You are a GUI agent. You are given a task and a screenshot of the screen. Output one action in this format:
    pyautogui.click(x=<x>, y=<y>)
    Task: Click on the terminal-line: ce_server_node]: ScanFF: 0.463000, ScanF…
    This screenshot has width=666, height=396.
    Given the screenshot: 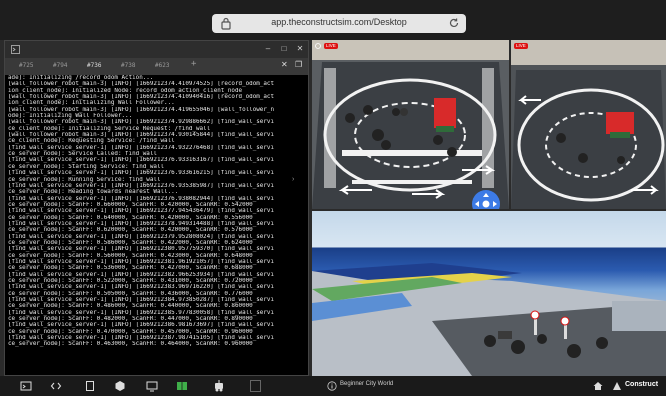 What is the action you would take?
    pyautogui.click(x=130, y=344)
    